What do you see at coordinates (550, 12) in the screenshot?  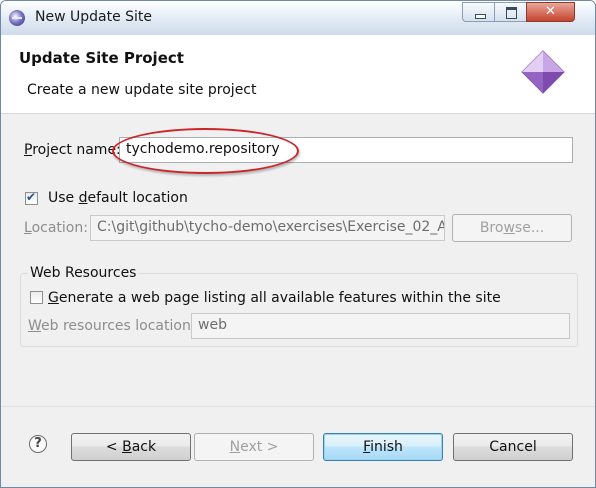 I see `close-button` at bounding box center [550, 12].